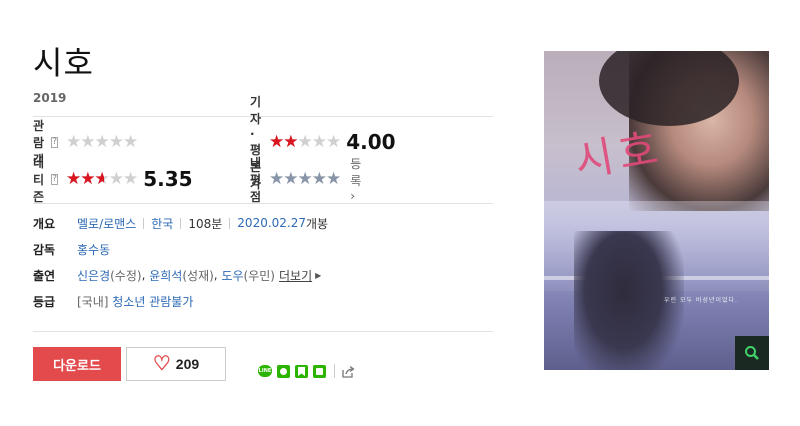  What do you see at coordinates (63, 63) in the screenshot?
I see `movie-title: 시호` at bounding box center [63, 63].